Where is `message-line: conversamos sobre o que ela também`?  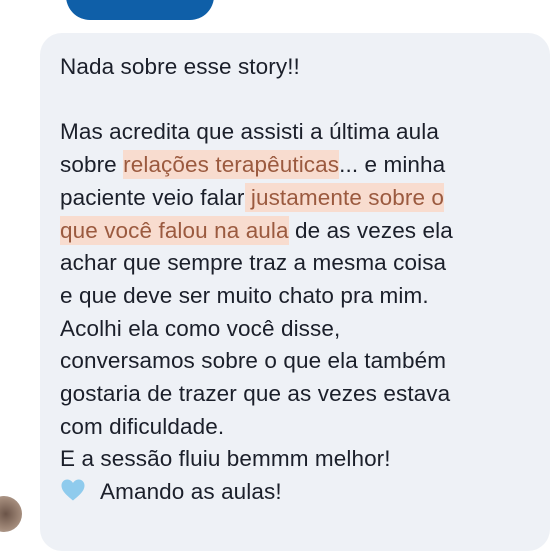 message-line: conversamos sobre o que ela também is located at coordinates (253, 361).